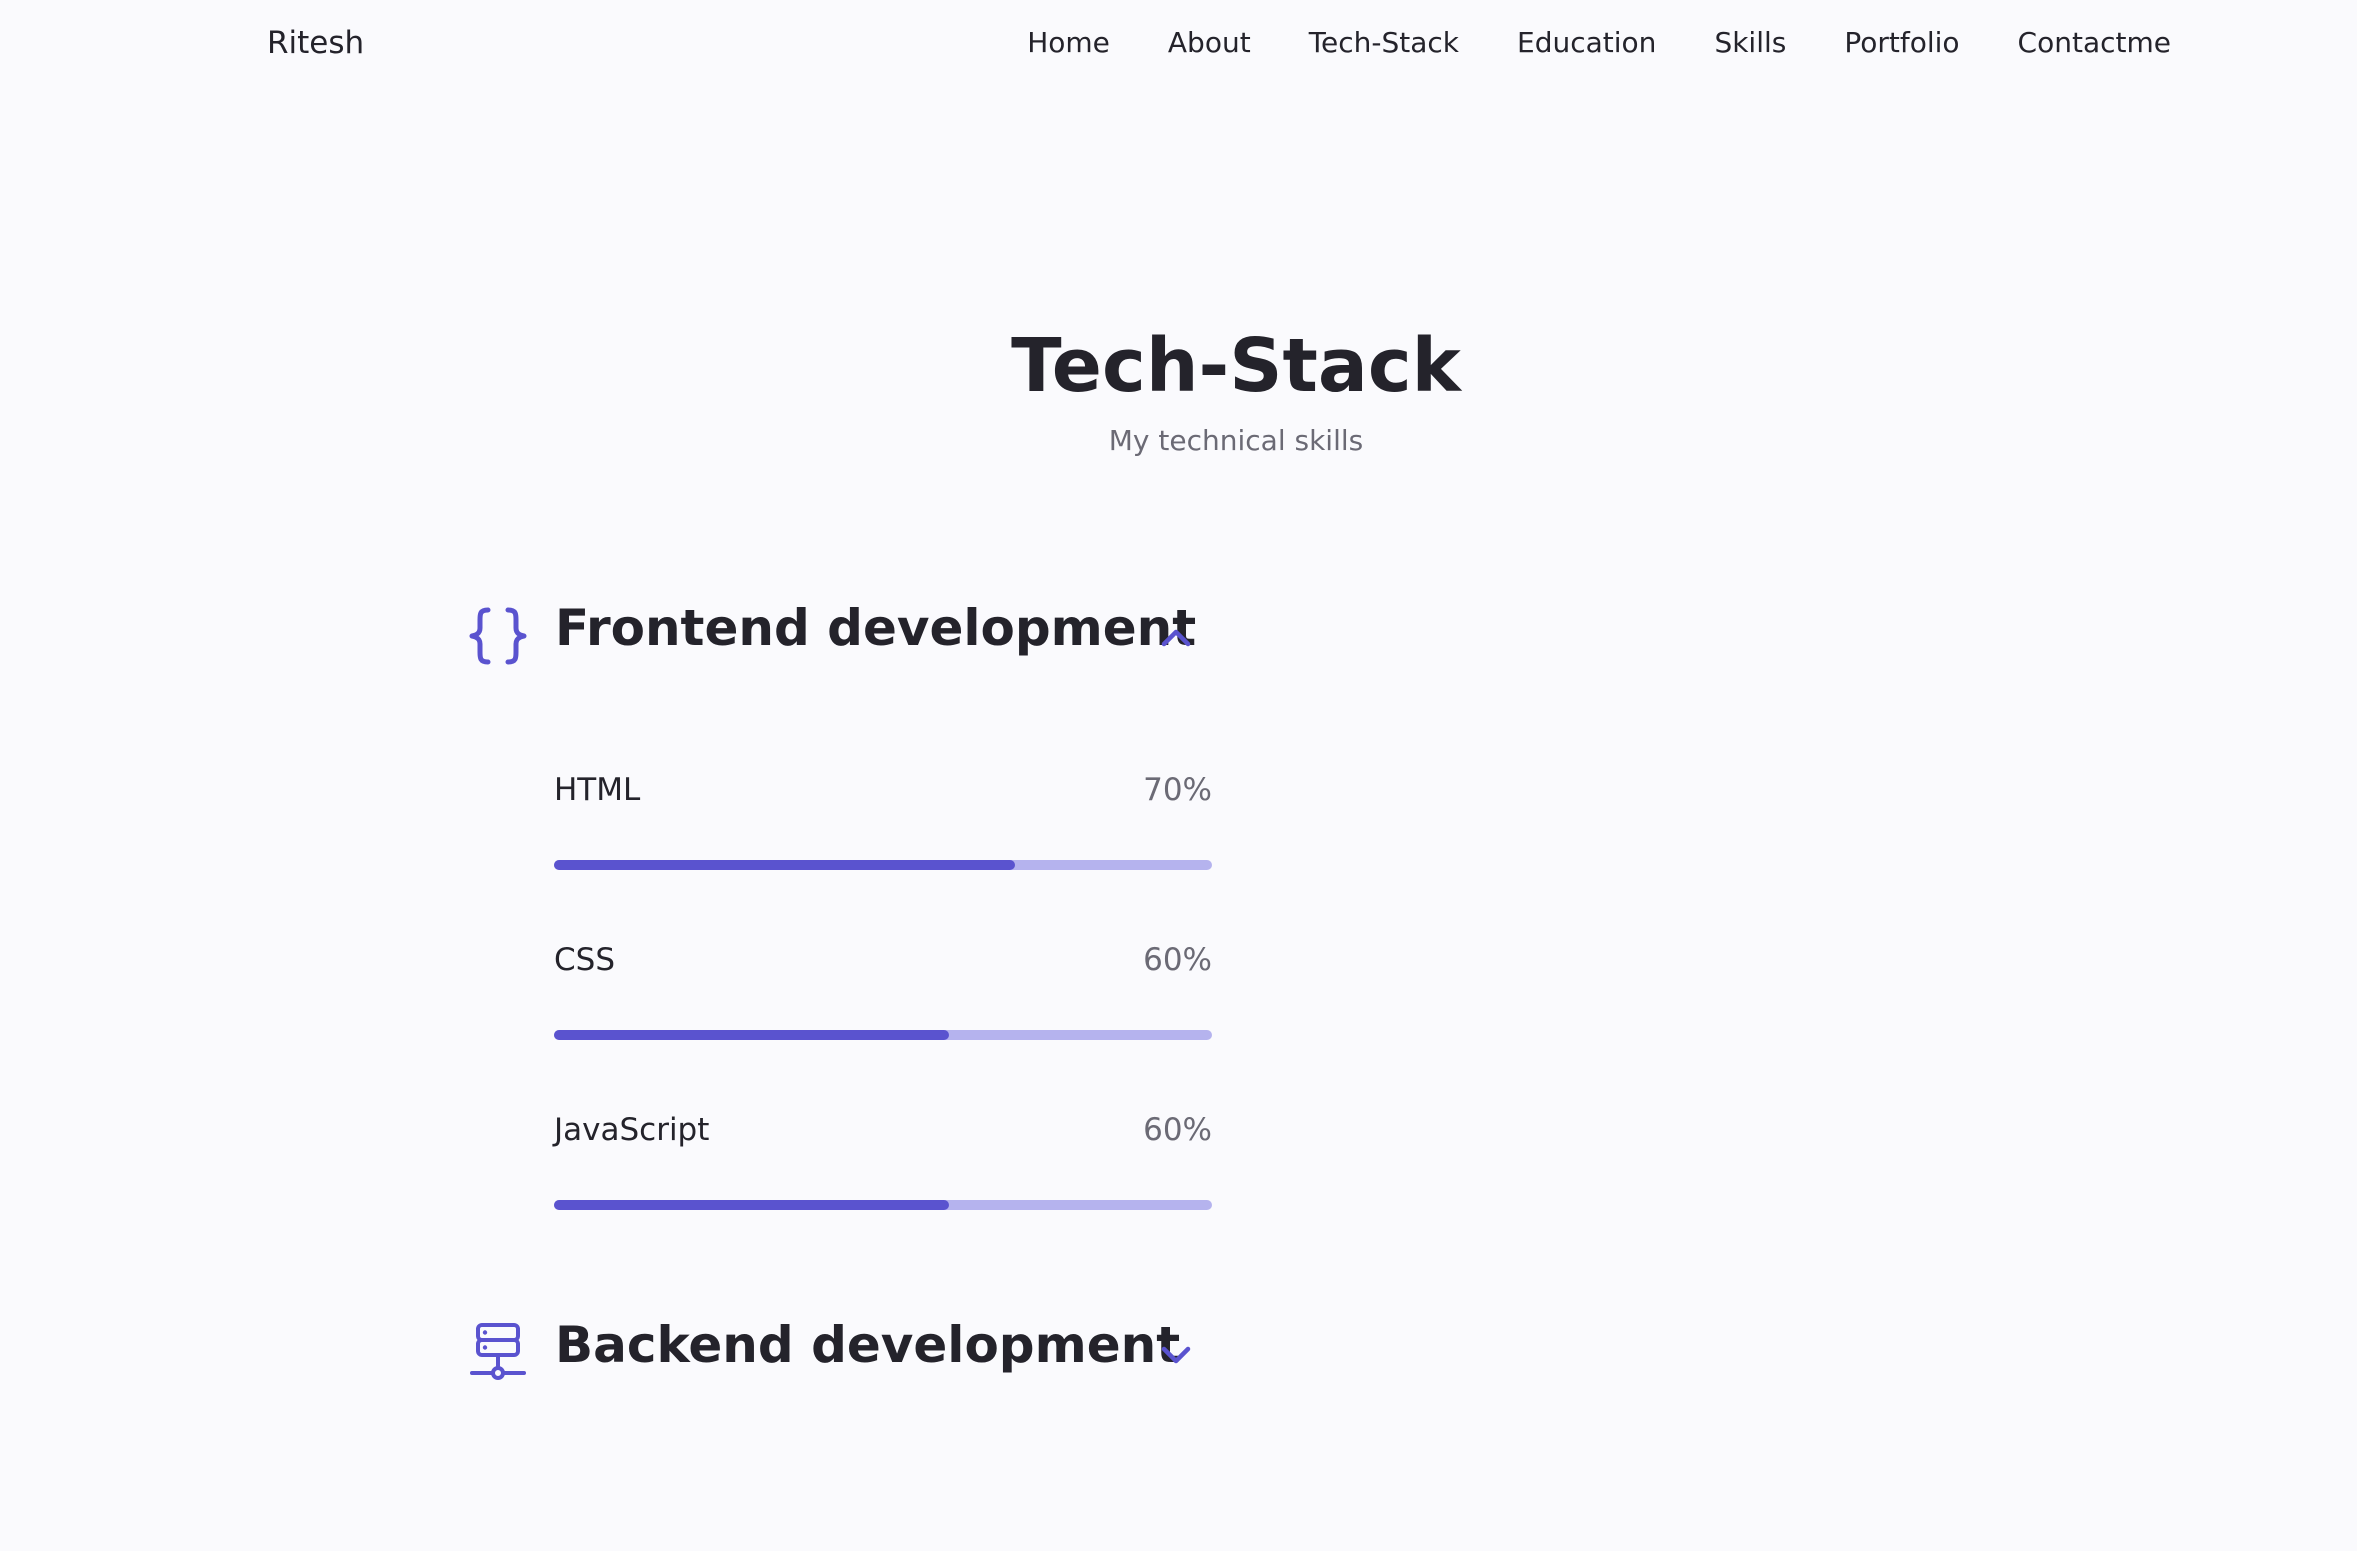 The width and height of the screenshot is (2357, 1551). Describe the element at coordinates (883, 838) in the screenshot. I see `skill-item: HTML 70%` at that location.